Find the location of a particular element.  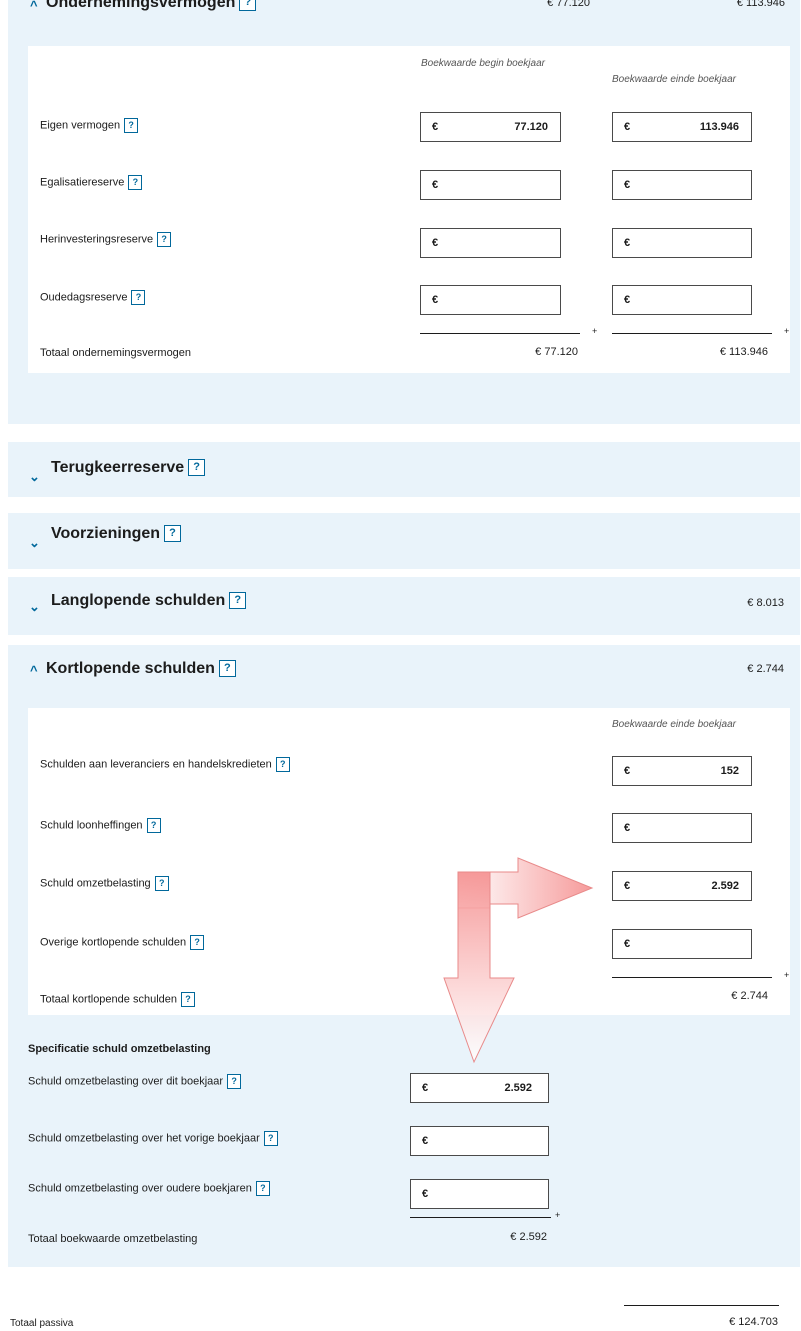

annotation-arrows is located at coordinates (518, 960).